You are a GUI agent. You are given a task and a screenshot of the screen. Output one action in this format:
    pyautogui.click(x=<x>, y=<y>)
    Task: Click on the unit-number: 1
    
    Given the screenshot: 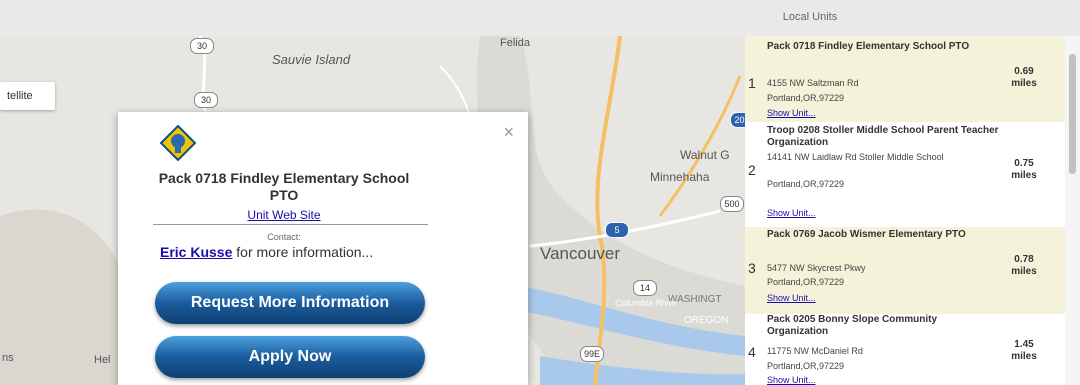 What is the action you would take?
    pyautogui.click(x=752, y=83)
    